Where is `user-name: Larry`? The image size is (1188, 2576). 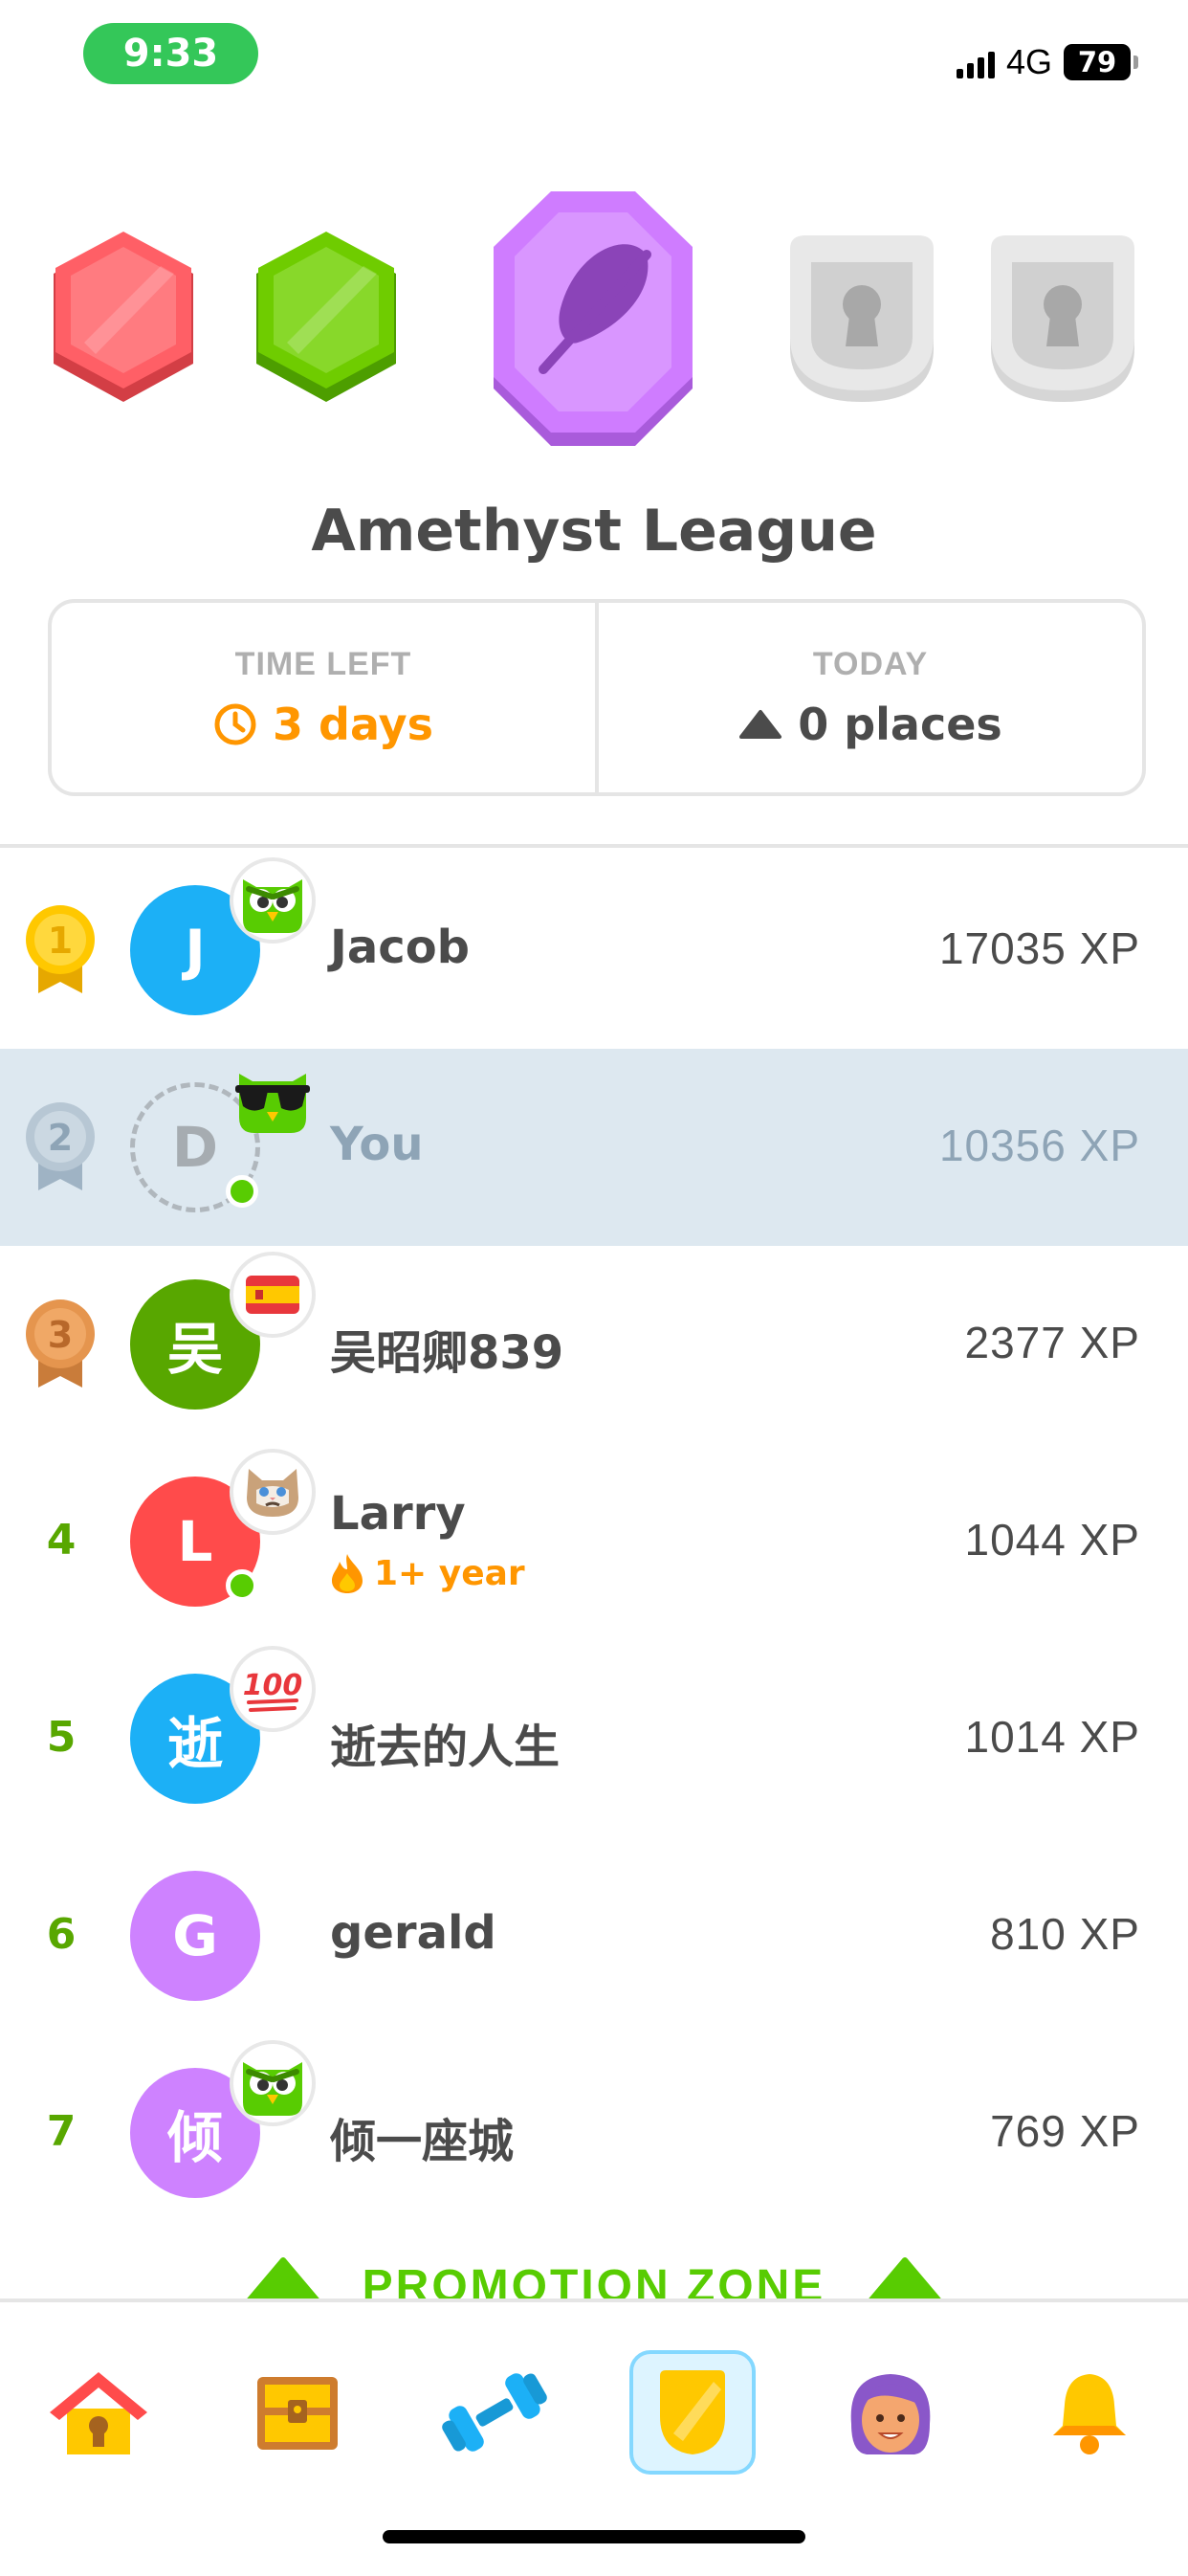
user-name: Larry is located at coordinates (398, 1514).